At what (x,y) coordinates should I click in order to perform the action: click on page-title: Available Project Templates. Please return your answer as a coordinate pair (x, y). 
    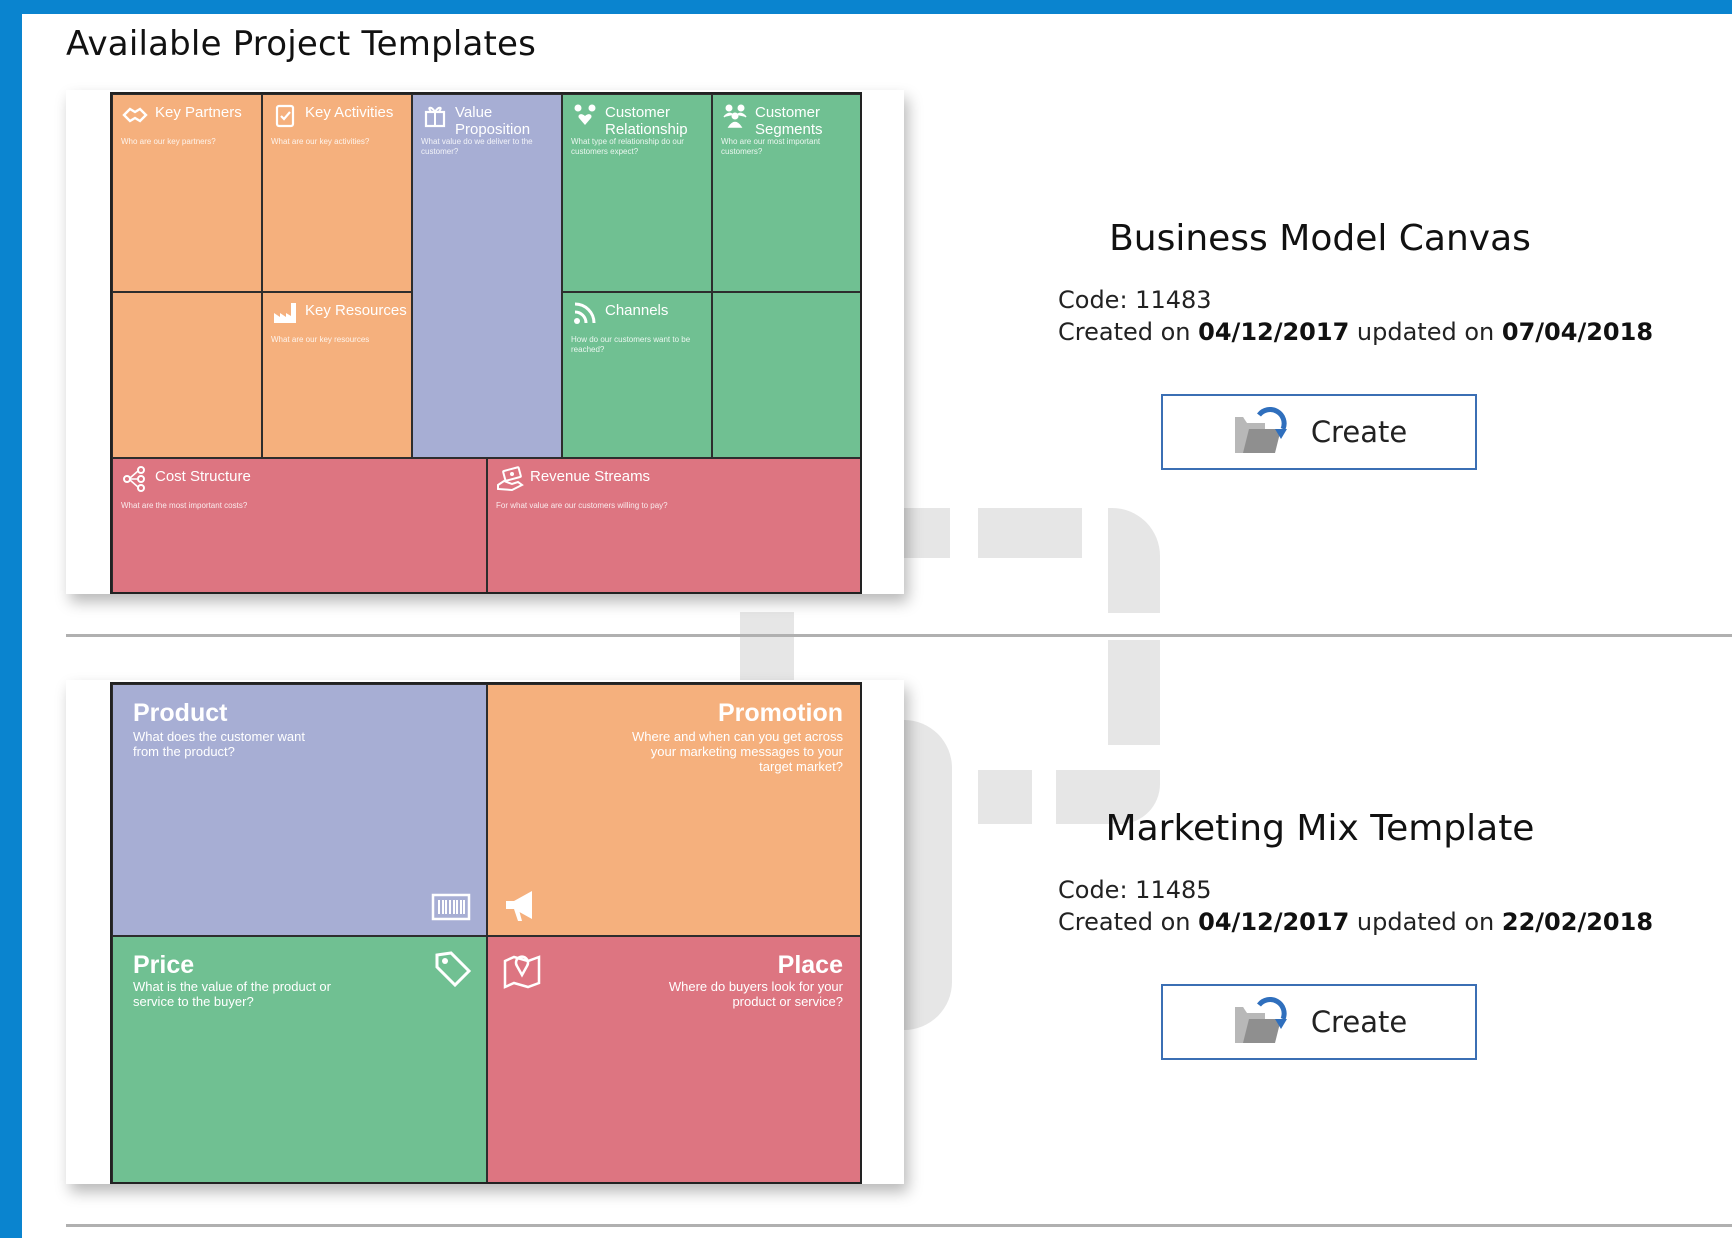
    Looking at the image, I should click on (301, 44).